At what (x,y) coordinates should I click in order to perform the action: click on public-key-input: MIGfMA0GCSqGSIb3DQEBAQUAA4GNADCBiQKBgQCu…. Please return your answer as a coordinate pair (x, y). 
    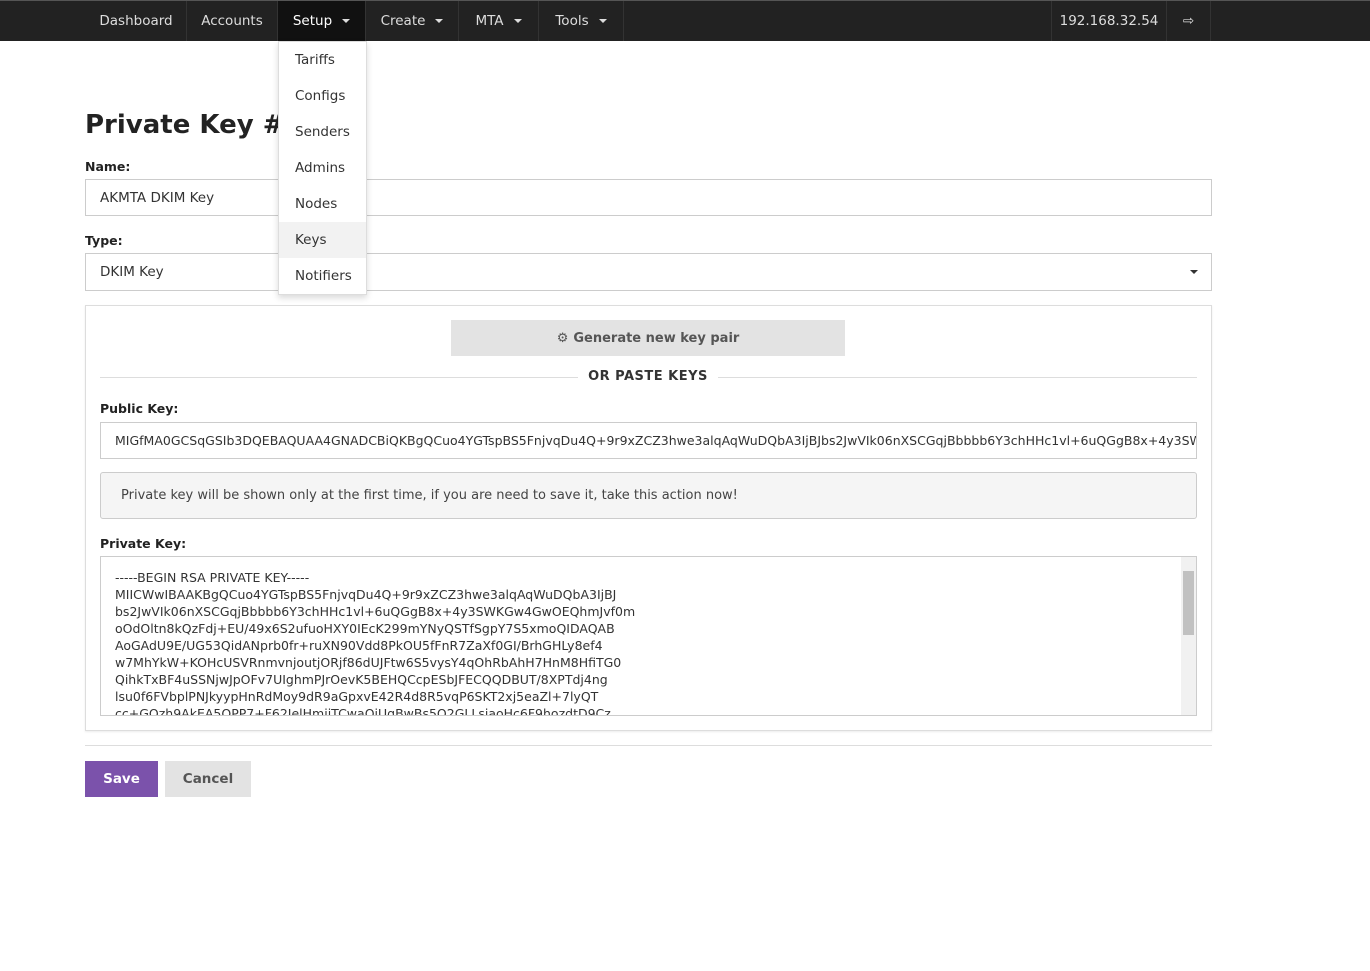
    Looking at the image, I should click on (648, 440).